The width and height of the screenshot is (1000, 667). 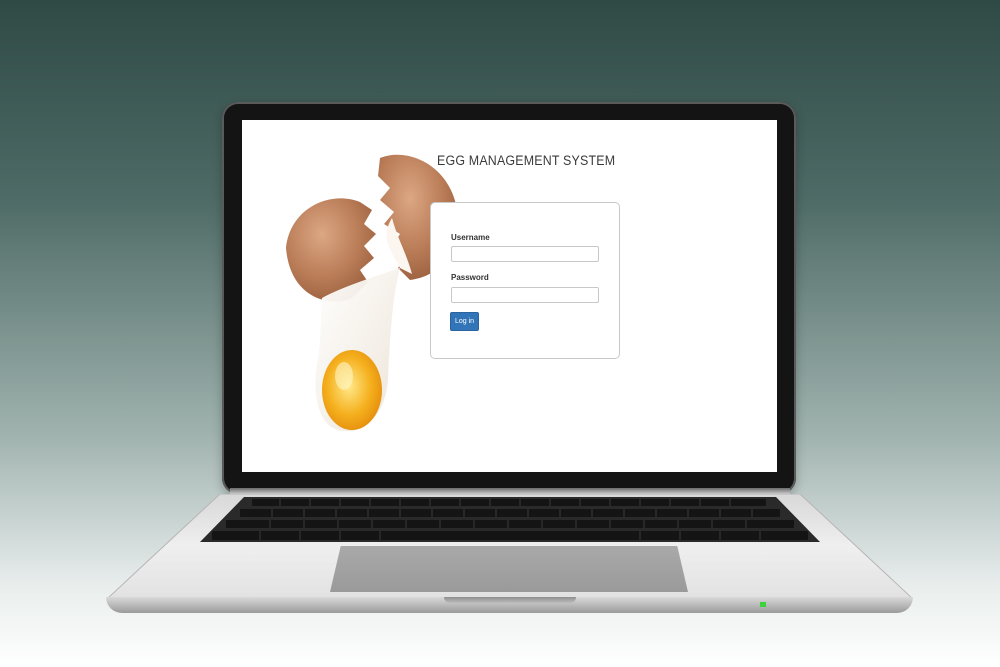 I want to click on power-led, so click(x=763, y=604).